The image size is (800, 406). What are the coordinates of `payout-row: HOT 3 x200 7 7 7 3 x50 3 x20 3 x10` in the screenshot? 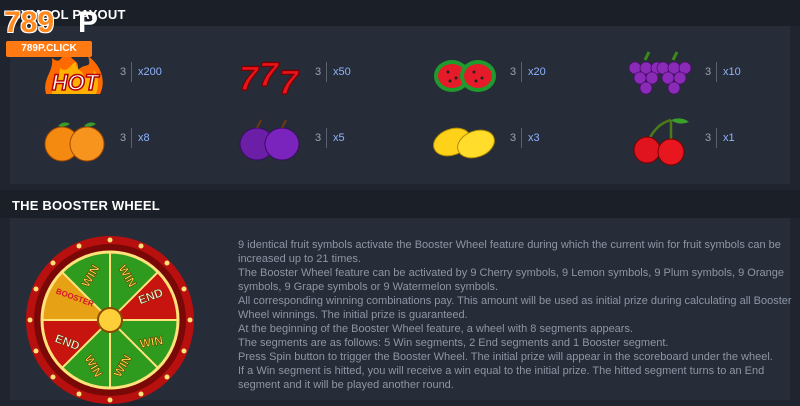 It's located at (400, 74).